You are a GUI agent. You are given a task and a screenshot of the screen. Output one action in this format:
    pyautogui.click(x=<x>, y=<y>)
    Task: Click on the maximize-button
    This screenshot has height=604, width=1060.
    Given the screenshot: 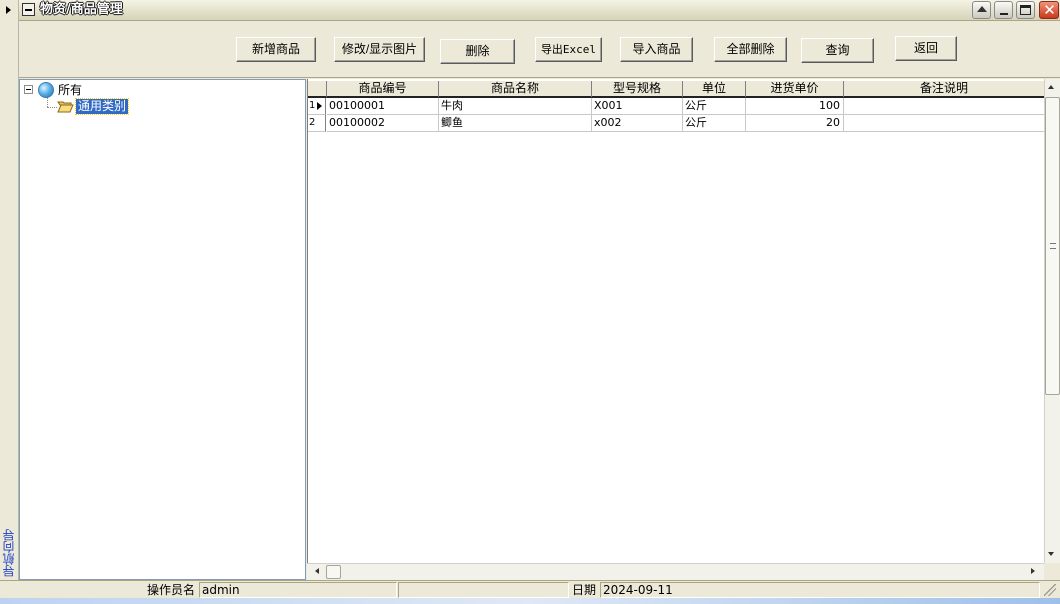 What is the action you would take?
    pyautogui.click(x=1025, y=10)
    